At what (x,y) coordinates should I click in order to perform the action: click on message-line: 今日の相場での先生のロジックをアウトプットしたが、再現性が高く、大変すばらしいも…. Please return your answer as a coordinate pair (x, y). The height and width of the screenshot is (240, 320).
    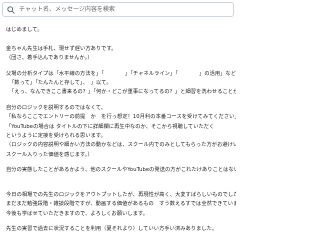
    Looking at the image, I should click on (121, 194).